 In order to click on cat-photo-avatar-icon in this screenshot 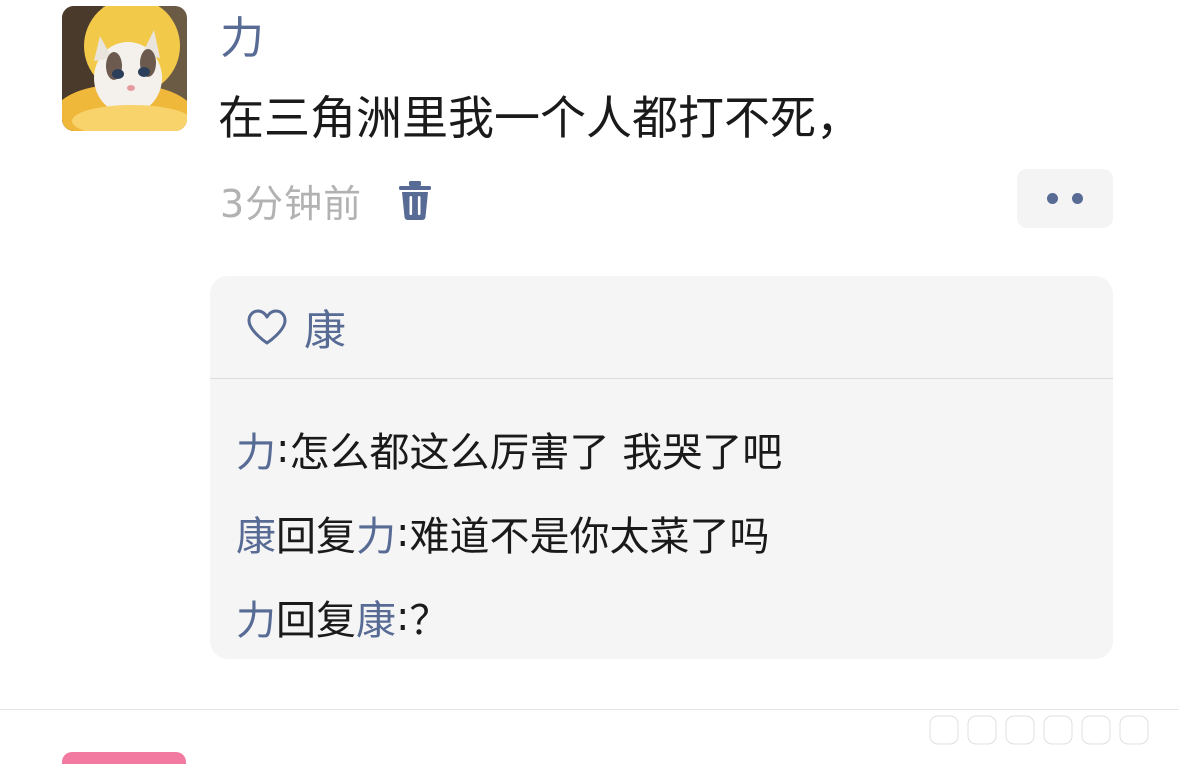, I will do `click(124, 68)`.